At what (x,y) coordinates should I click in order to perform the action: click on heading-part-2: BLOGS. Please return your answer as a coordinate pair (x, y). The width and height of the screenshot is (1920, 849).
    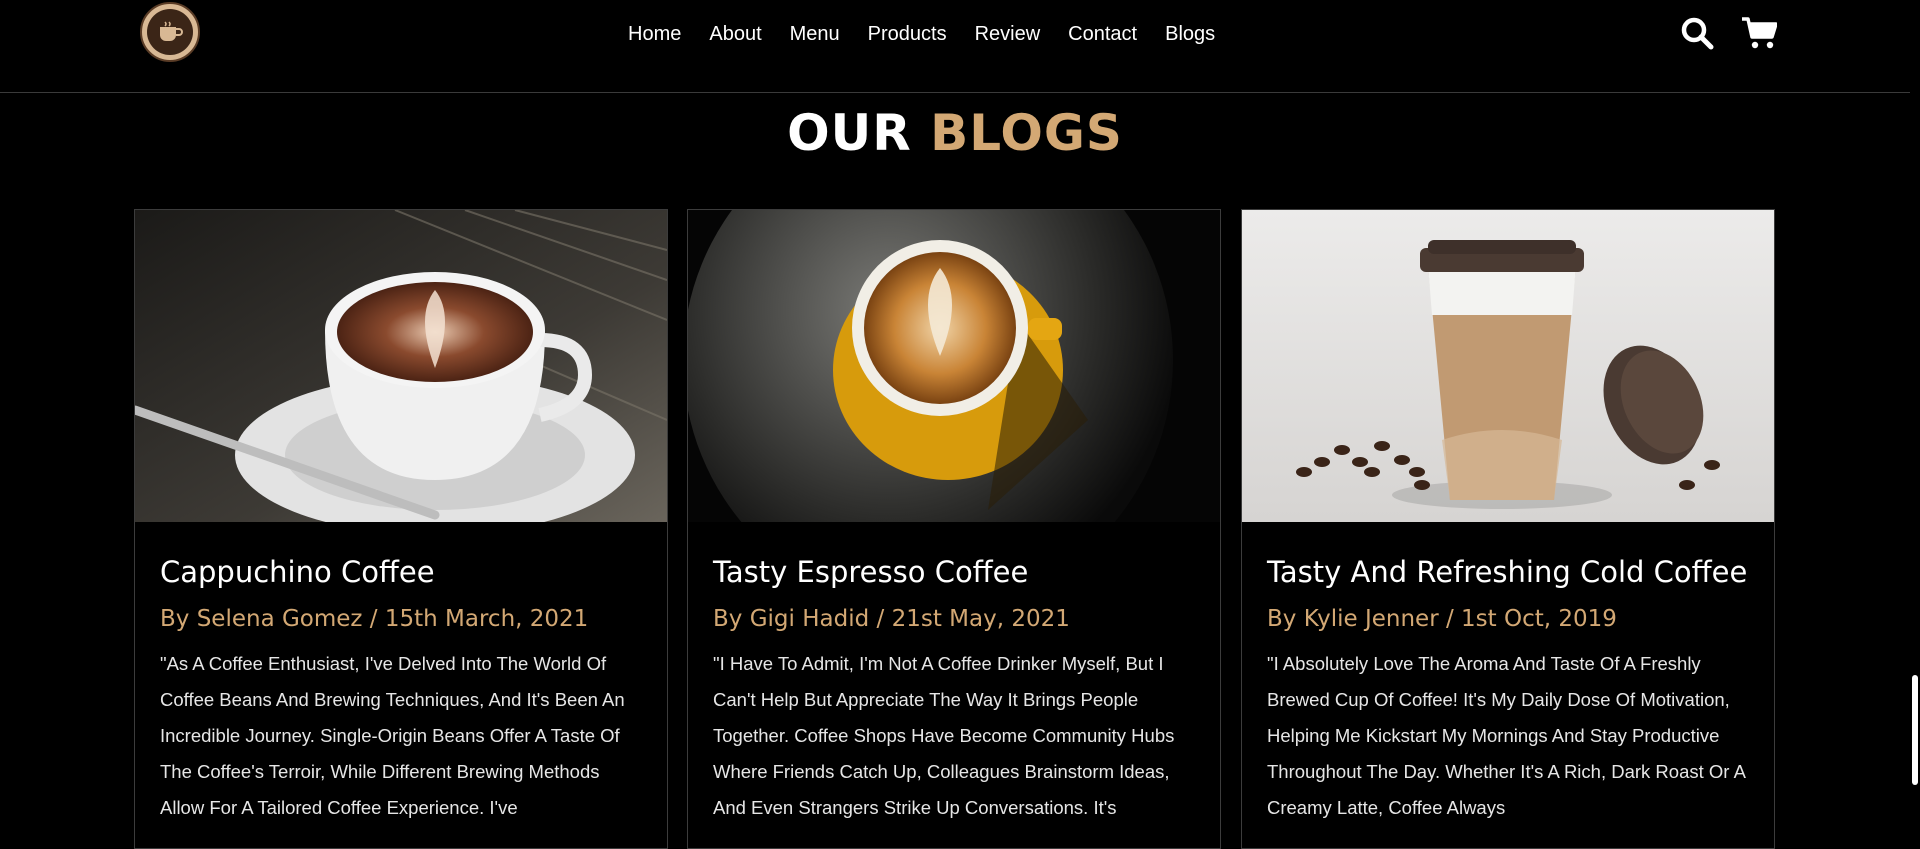
    Looking at the image, I should click on (1026, 133).